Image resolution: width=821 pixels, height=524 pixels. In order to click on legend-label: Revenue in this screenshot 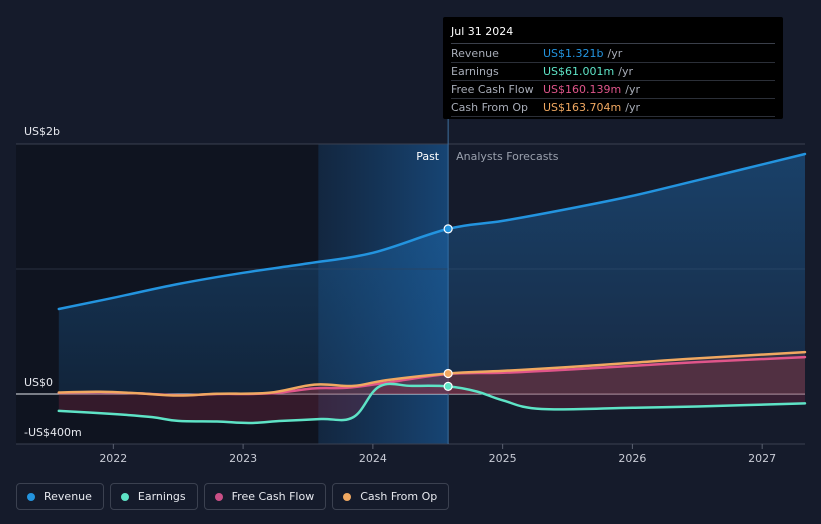, I will do `click(68, 496)`.